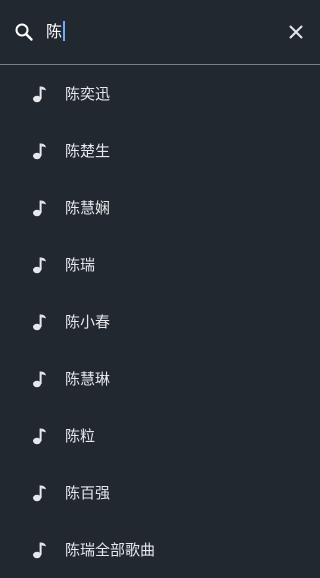  I want to click on suggestion-label: 陈小春, so click(88, 322).